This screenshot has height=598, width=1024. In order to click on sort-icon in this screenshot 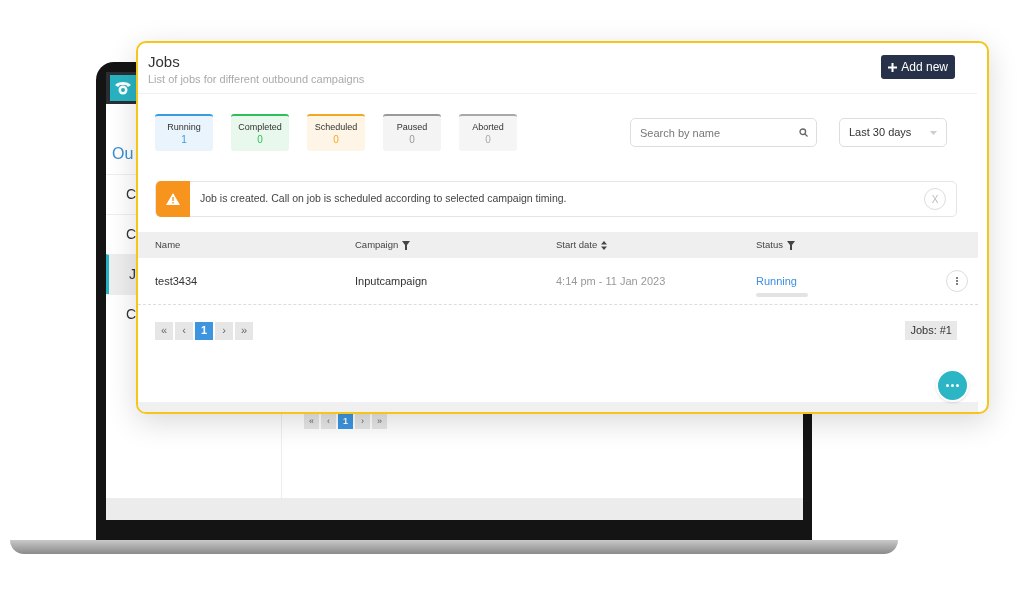, I will do `click(604, 245)`.